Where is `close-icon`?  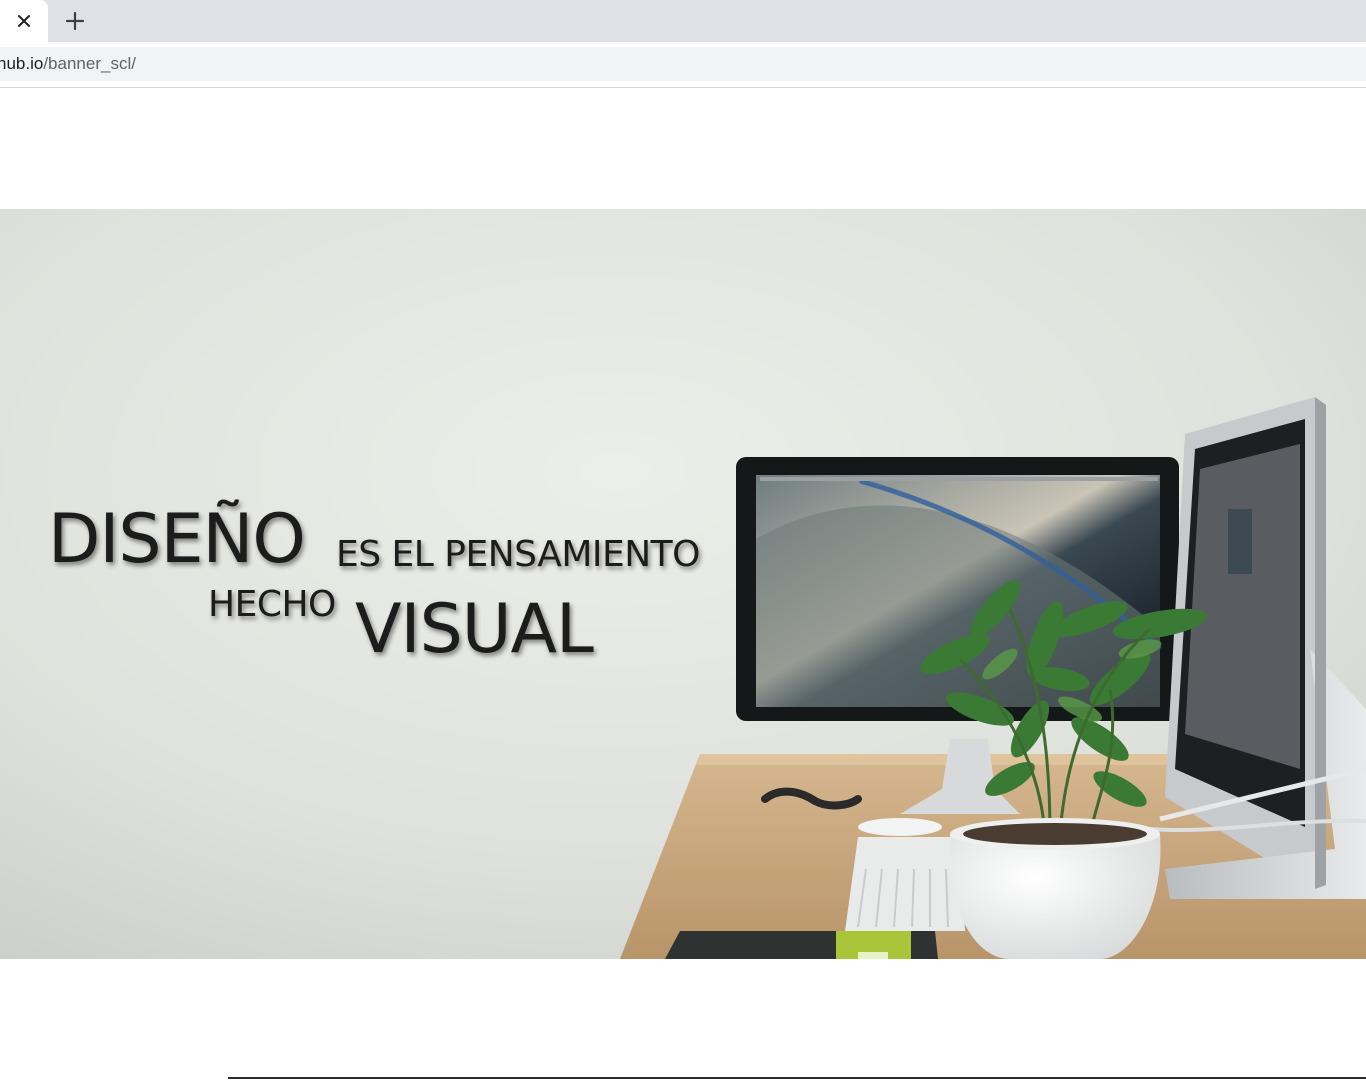 close-icon is located at coordinates (24, 21).